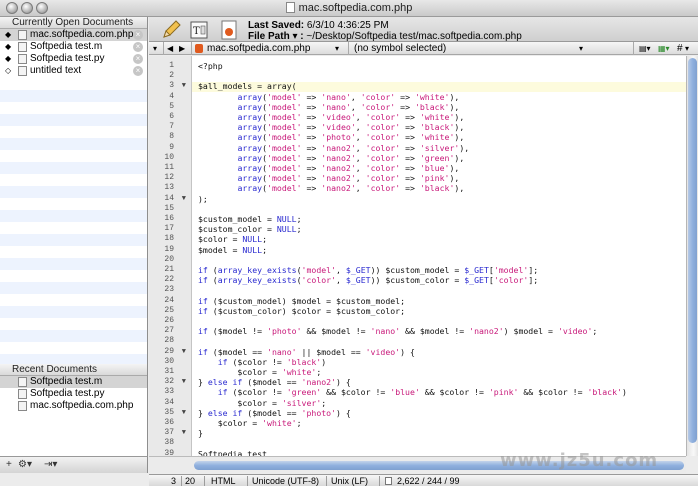 This screenshot has width=698, height=486. Describe the element at coordinates (274, 413) in the screenshot. I see `code-line: } else if ($model == 'photo') {` at that location.